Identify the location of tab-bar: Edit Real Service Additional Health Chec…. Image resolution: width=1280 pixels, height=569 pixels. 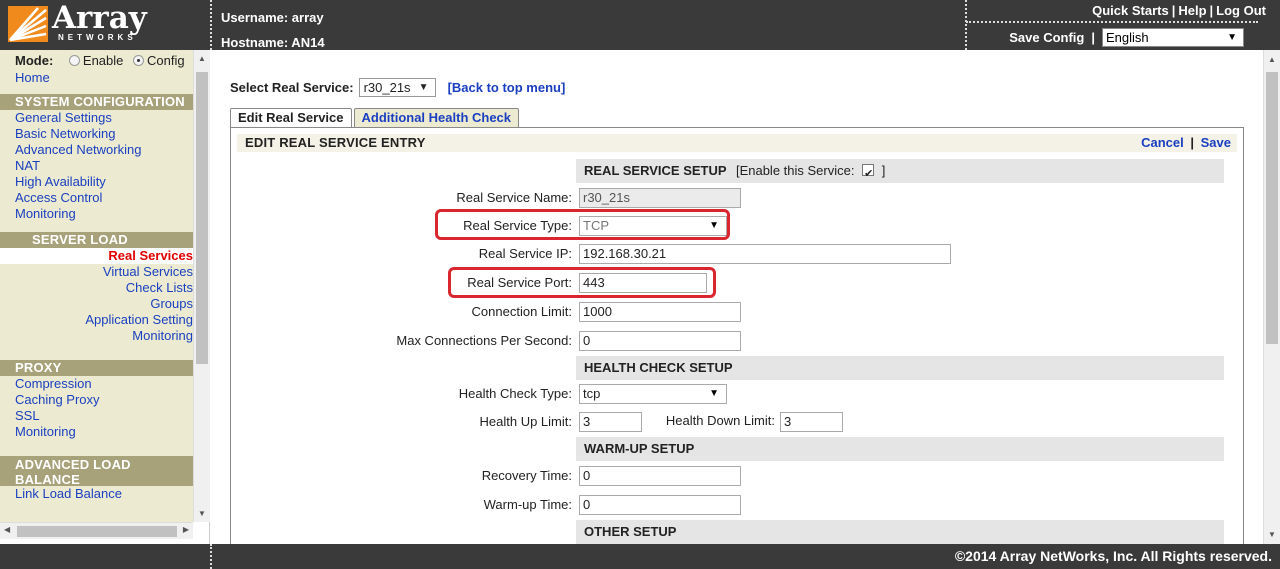
(375, 118).